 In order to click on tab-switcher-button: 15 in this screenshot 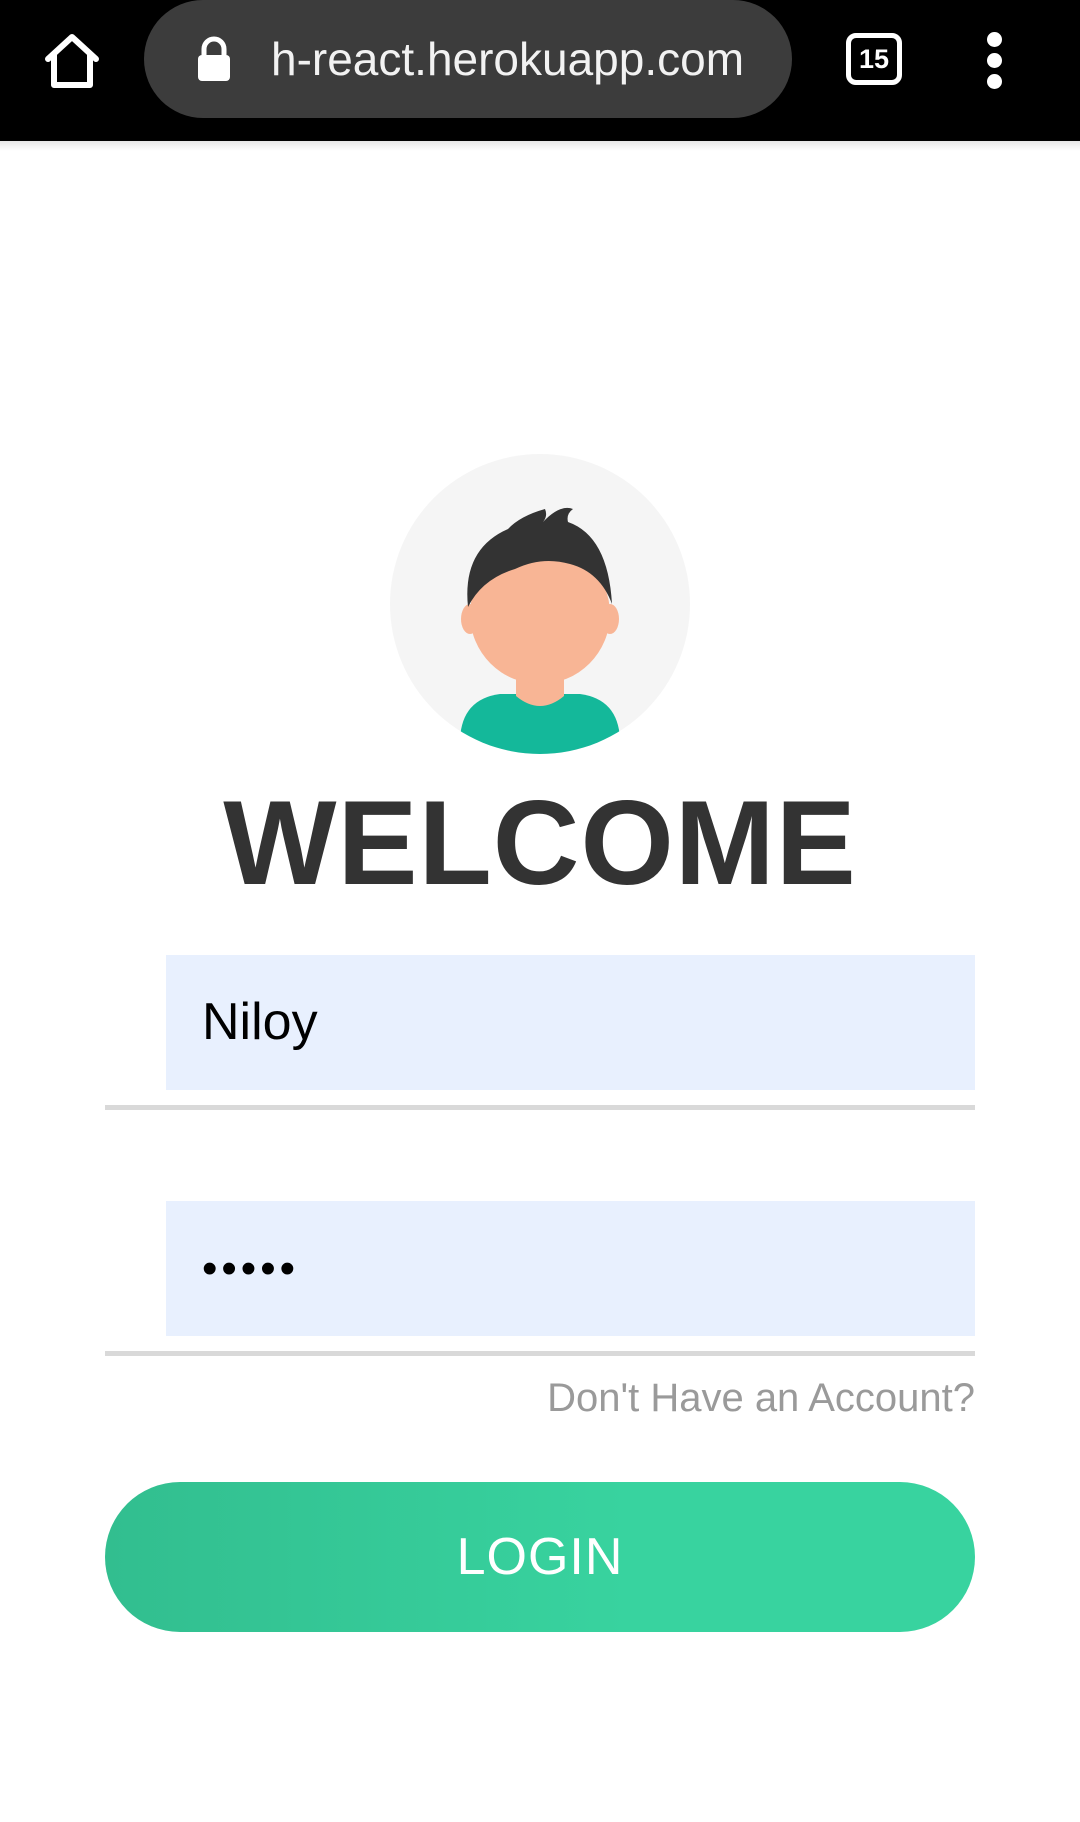, I will do `click(874, 59)`.